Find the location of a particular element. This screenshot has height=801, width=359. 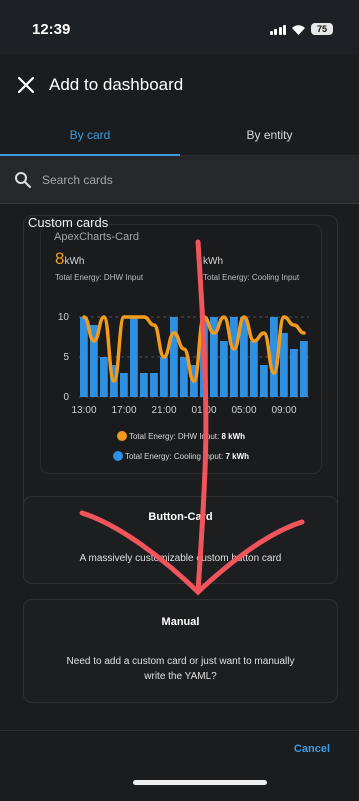

wifi-icon is located at coordinates (298, 29).